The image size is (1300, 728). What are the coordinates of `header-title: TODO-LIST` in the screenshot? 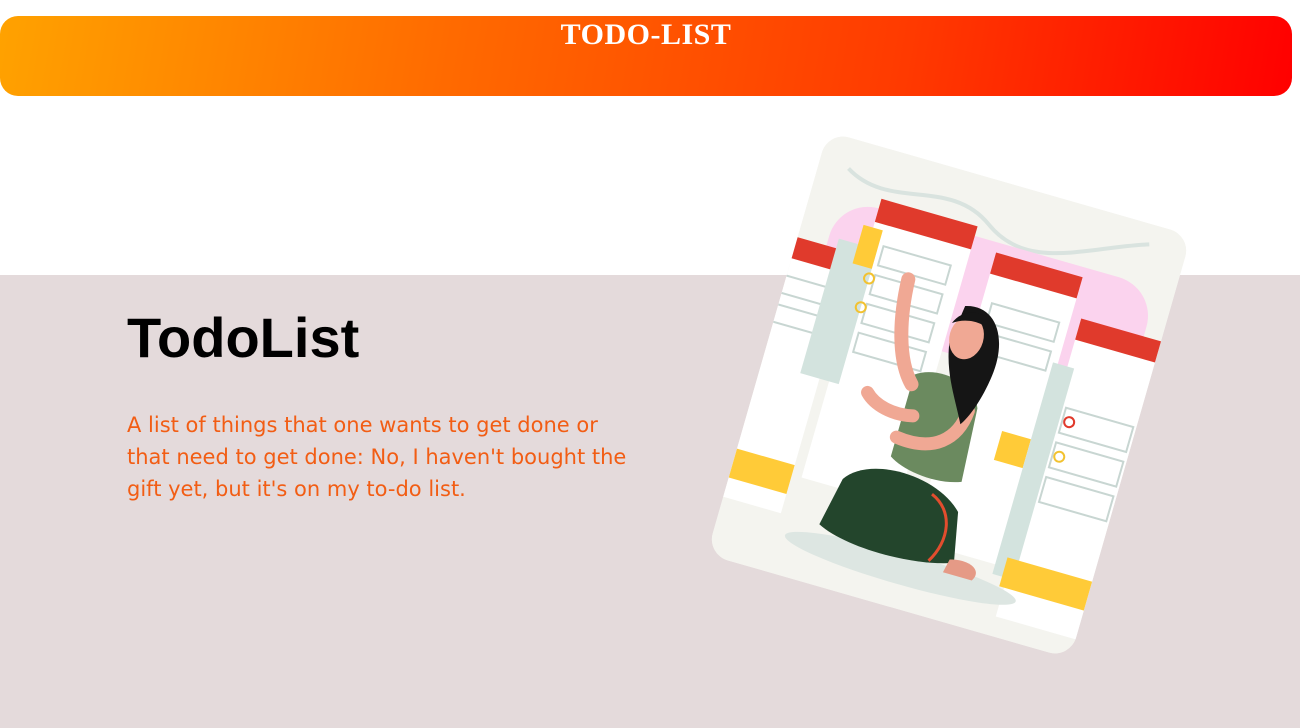 It's located at (646, 34).